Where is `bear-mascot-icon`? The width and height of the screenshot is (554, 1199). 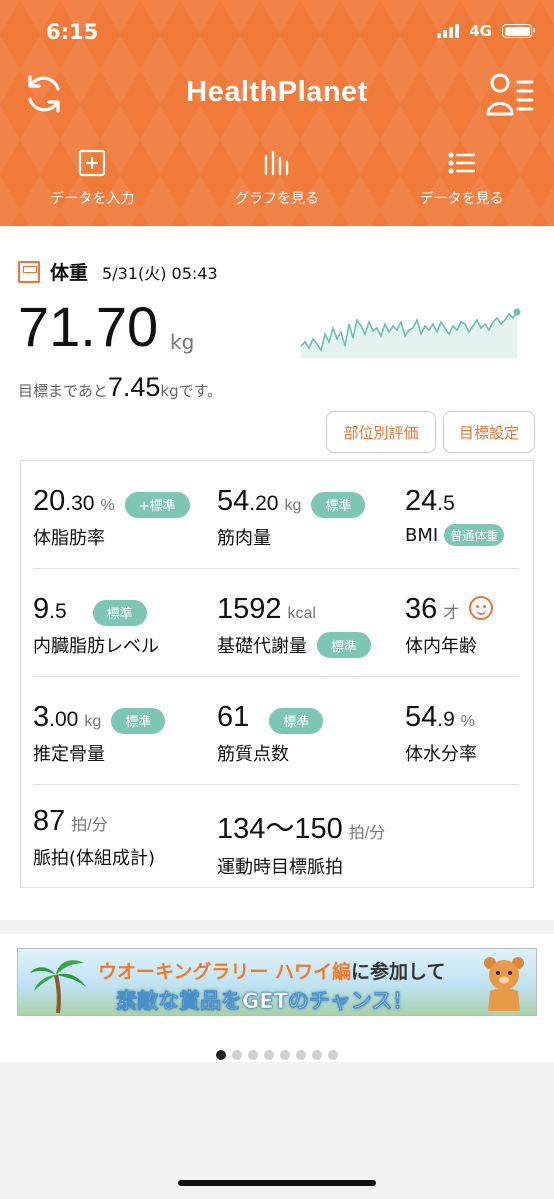
bear-mascot-icon is located at coordinates (504, 984).